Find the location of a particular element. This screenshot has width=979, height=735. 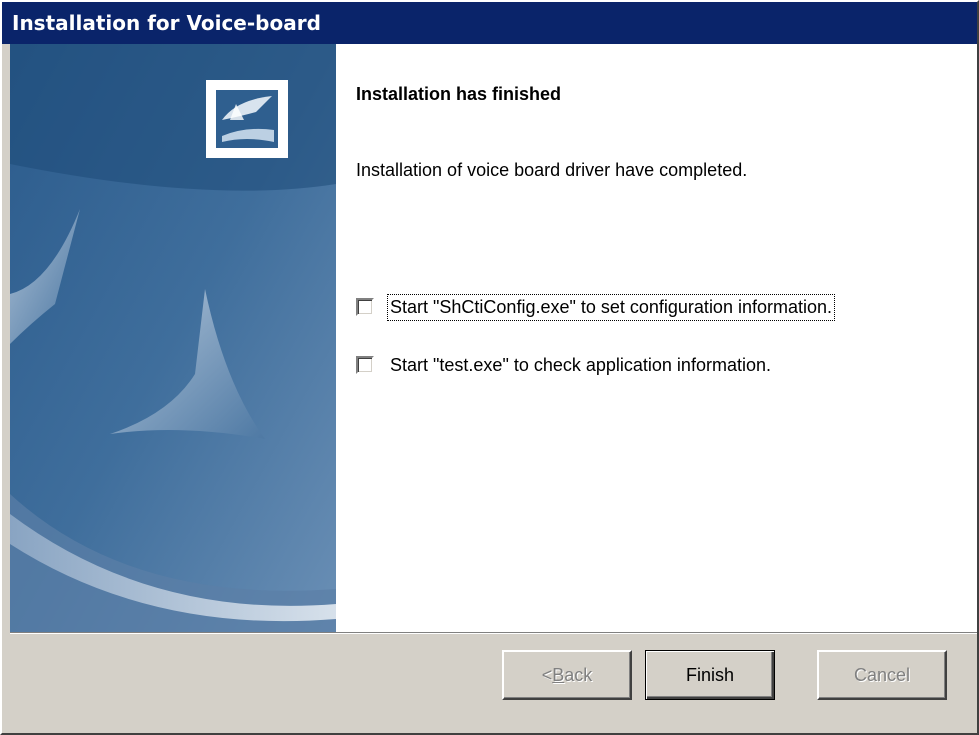

back-button: < Back is located at coordinates (567, 675).